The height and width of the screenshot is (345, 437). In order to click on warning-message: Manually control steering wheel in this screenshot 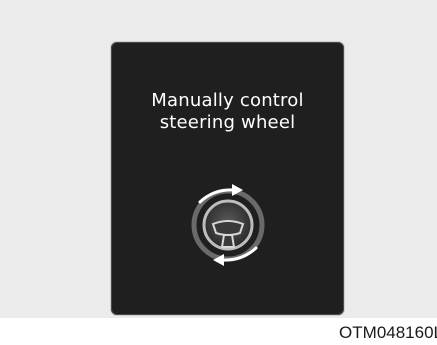, I will do `click(227, 112)`.